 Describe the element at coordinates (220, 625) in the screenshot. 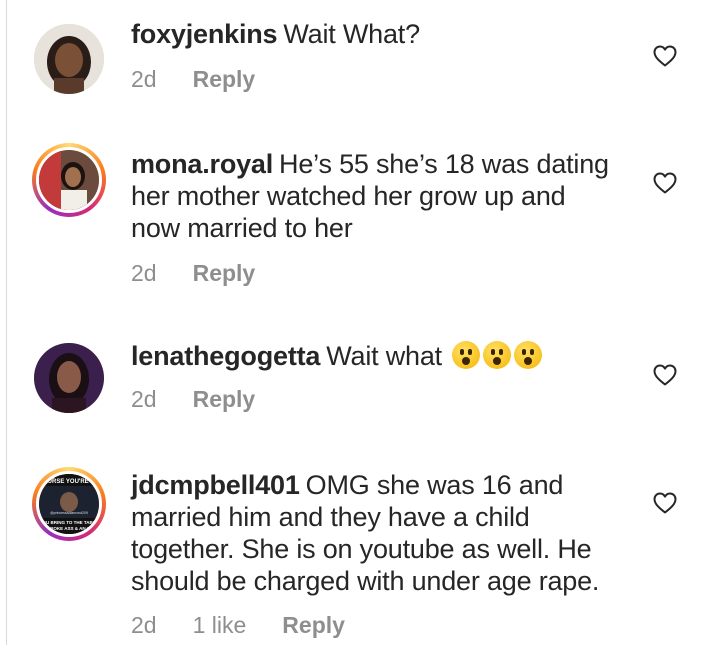

I see `comment-like-count: 1 like` at that location.